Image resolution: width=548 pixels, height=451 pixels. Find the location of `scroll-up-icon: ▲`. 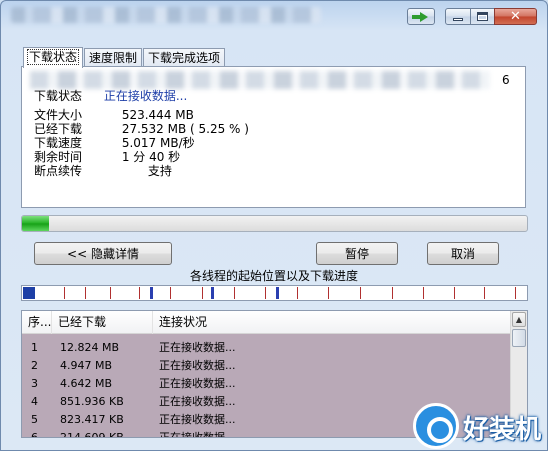

scroll-up-icon: ▲ is located at coordinates (519, 319).